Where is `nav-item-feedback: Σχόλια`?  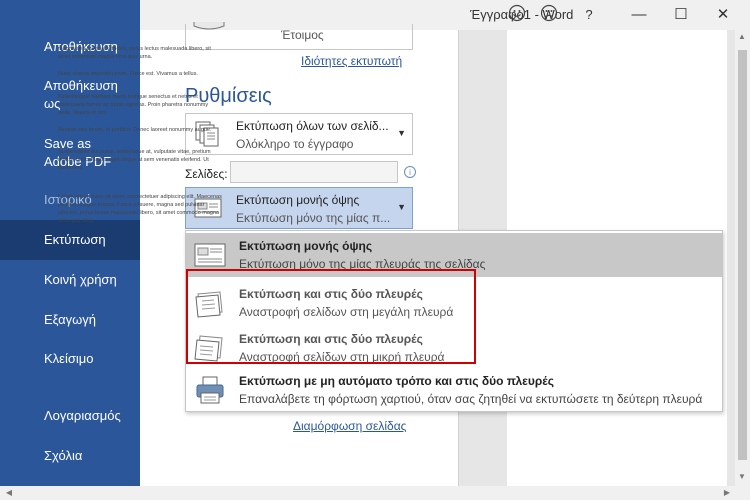
nav-item-feedback: Σχόλια is located at coordinates (70, 456).